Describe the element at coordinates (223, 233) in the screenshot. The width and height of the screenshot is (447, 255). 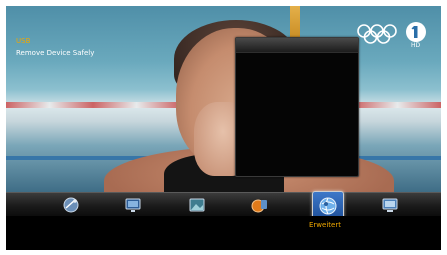
I see `menu-description-area` at that location.